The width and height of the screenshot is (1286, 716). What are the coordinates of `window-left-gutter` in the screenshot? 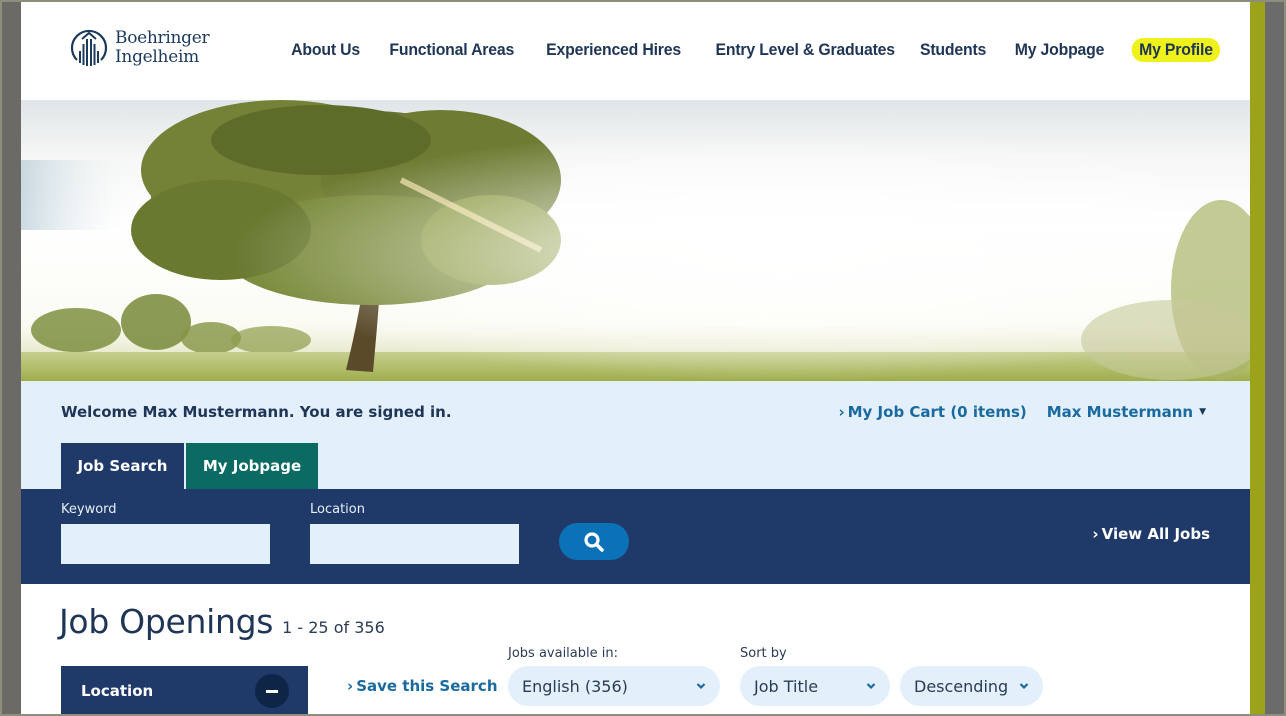 It's located at (11, 358).